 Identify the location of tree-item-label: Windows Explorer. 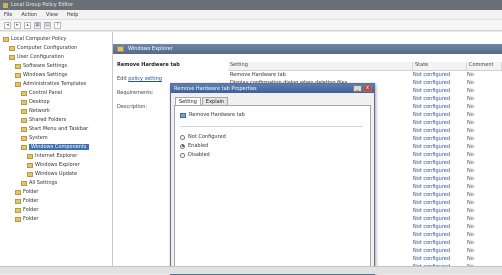
(57, 165).